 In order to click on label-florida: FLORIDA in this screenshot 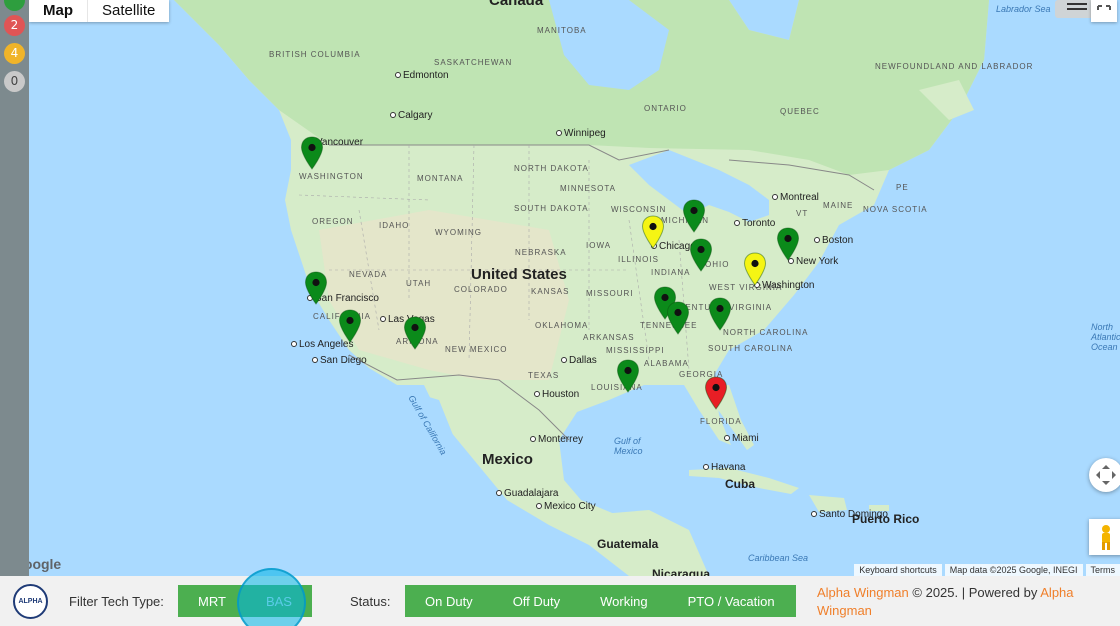, I will do `click(721, 421)`.